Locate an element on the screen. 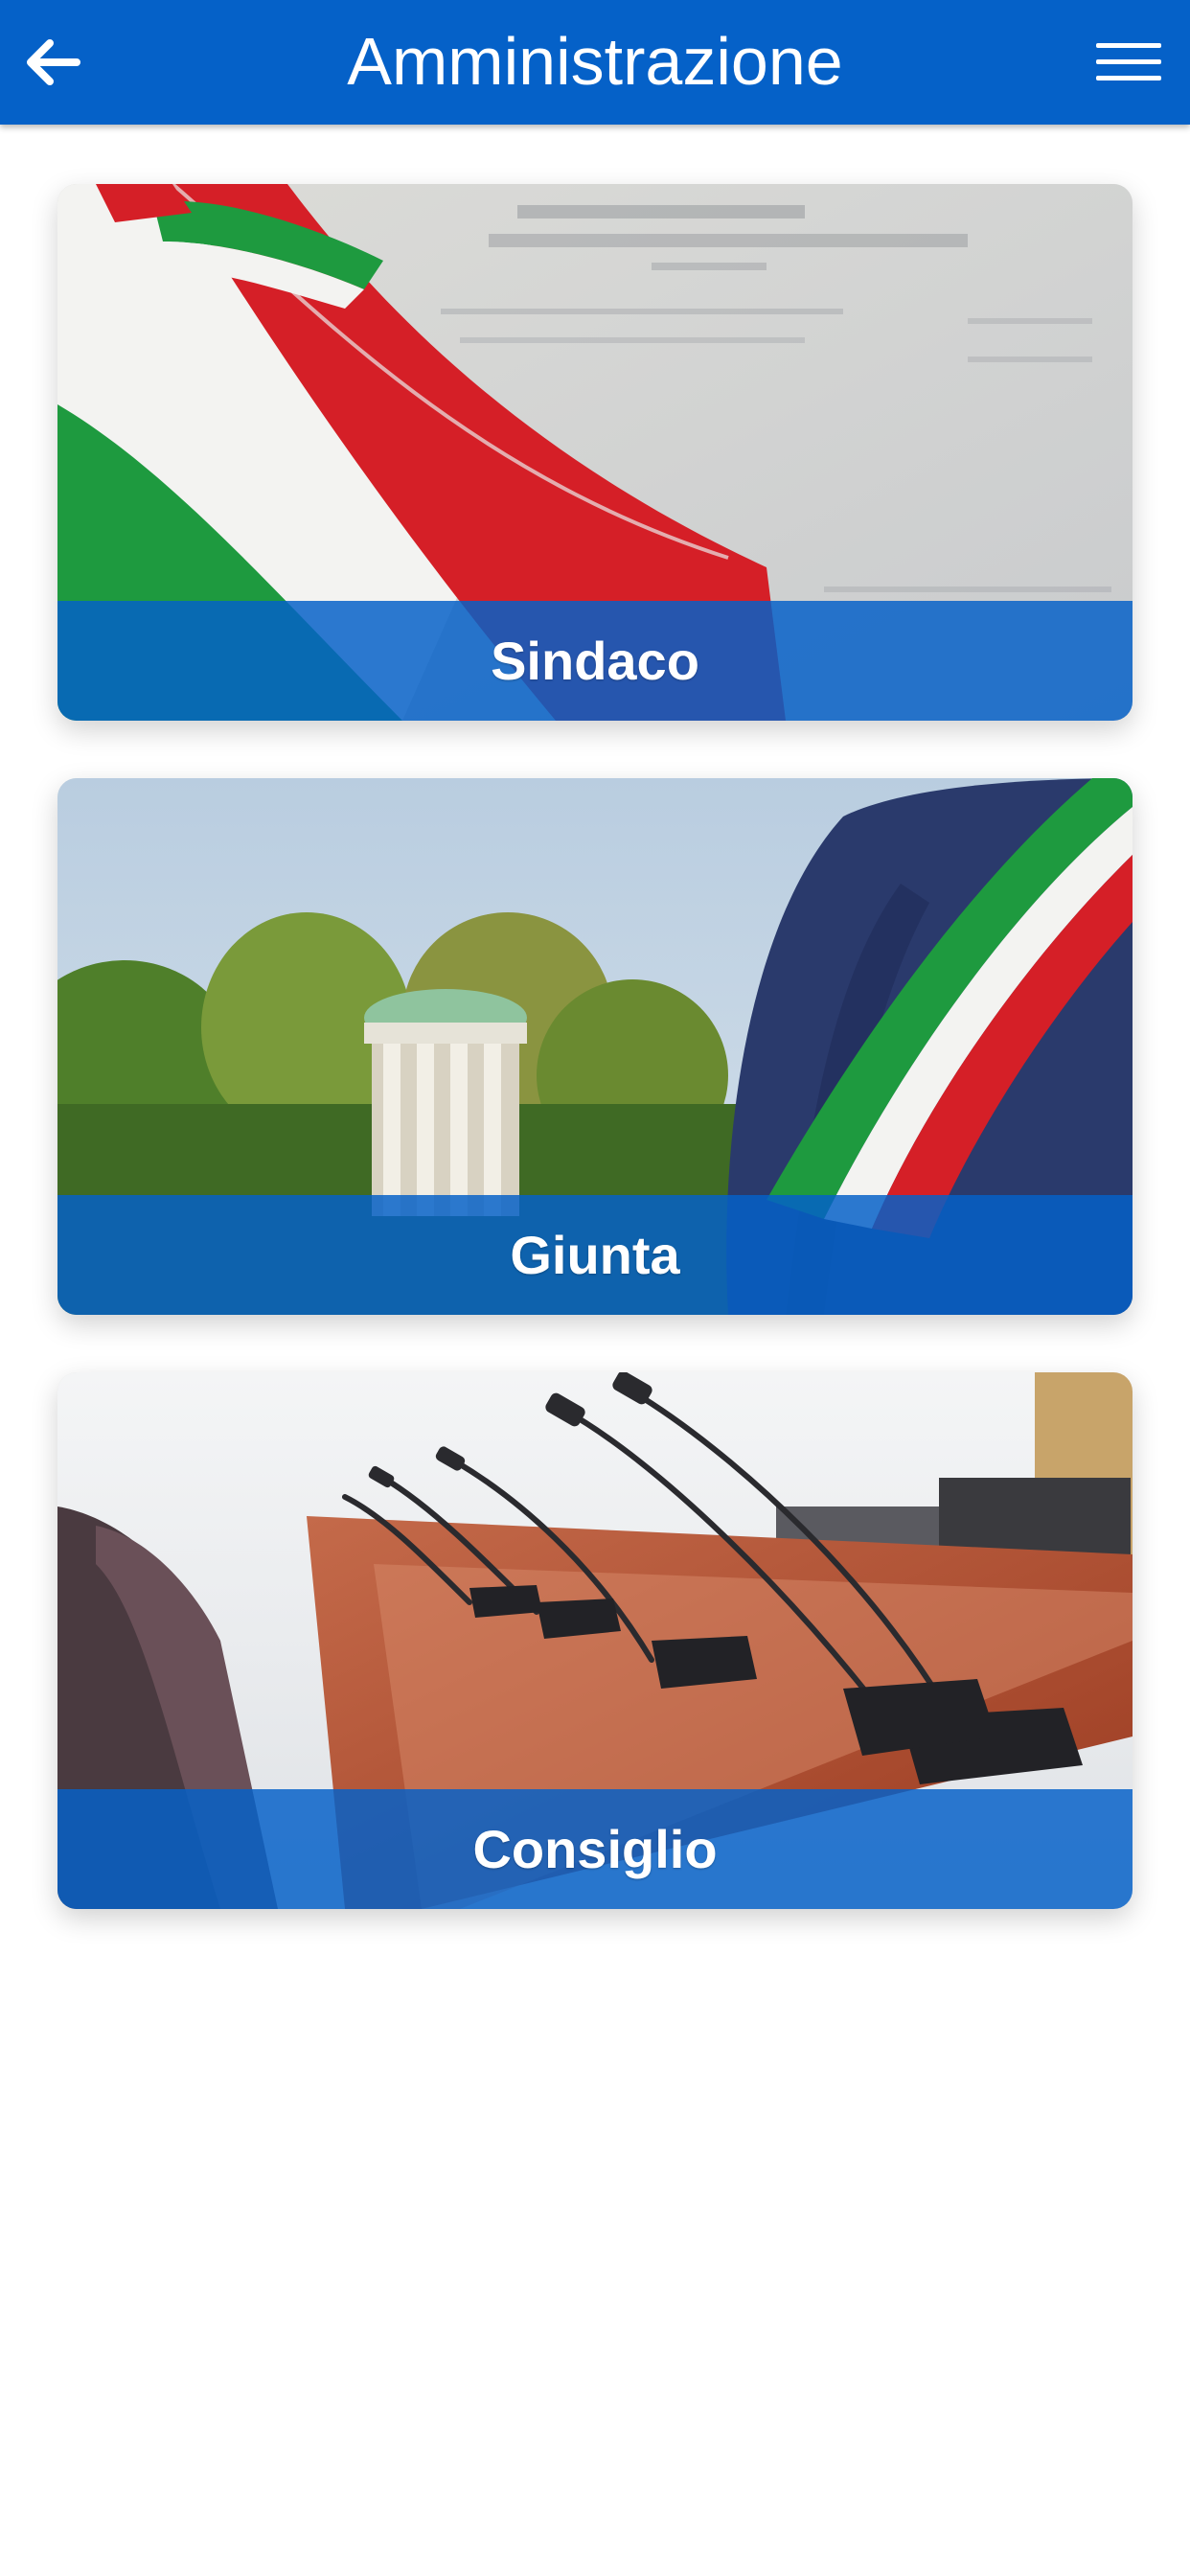  menu-button is located at coordinates (1129, 63).